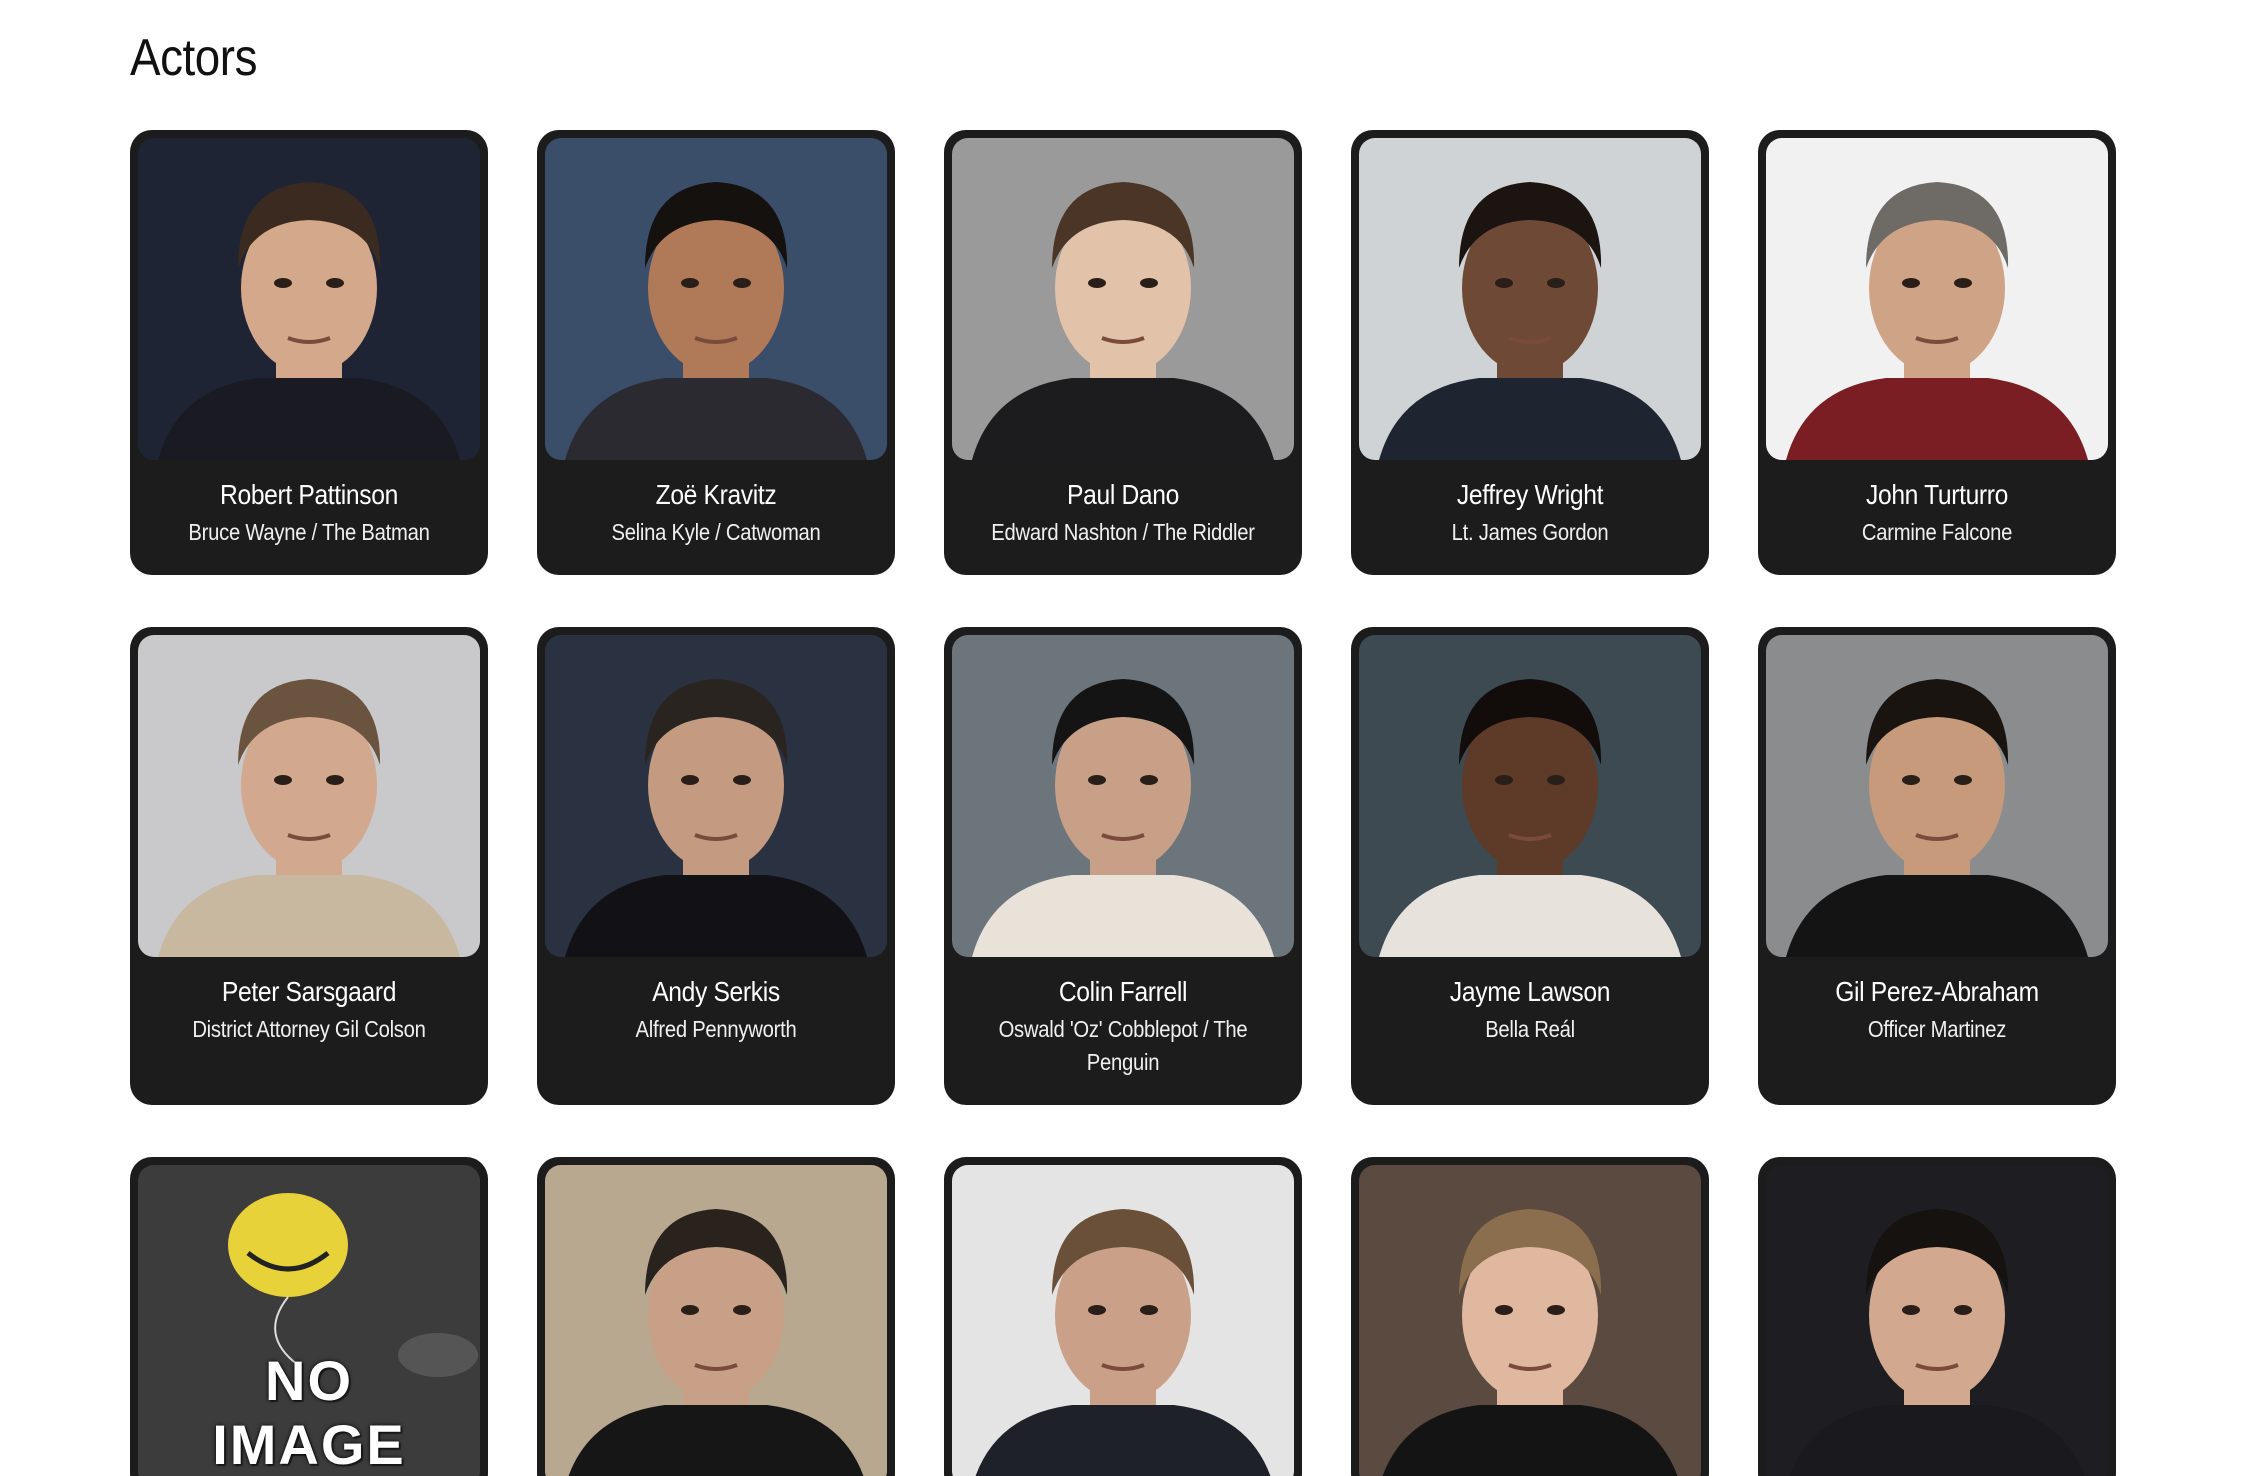 This screenshot has width=2242, height=1476. Describe the element at coordinates (1530, 991) in the screenshot. I see `actor-name: Jayme Lawson` at that location.